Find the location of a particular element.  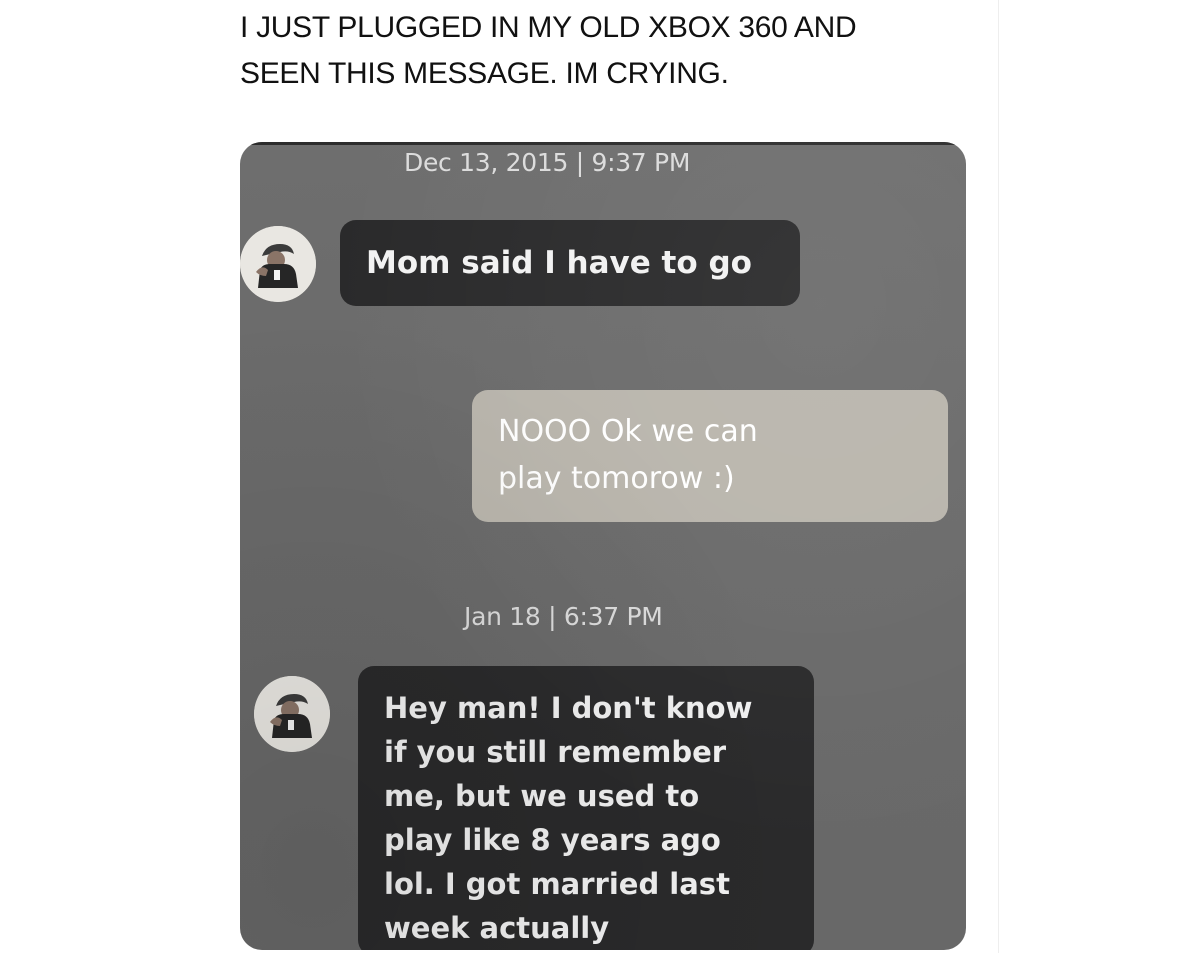

caption-line: SEEN THIS MESSAGE. IM CRYING. is located at coordinates (484, 73).